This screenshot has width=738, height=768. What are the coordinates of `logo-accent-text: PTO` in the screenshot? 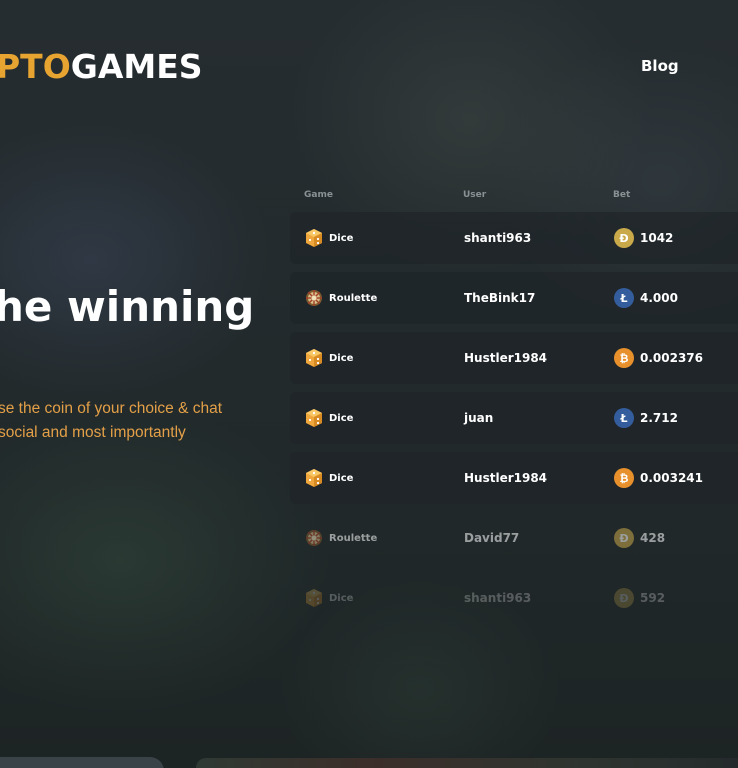 It's located at (35, 66).